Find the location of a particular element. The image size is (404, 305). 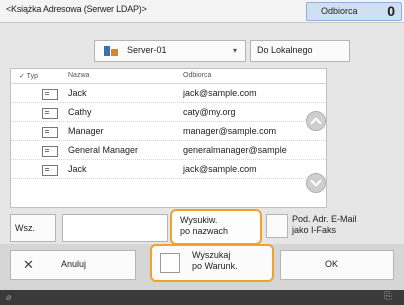

cancel-label: Anuluj is located at coordinates (74, 264).